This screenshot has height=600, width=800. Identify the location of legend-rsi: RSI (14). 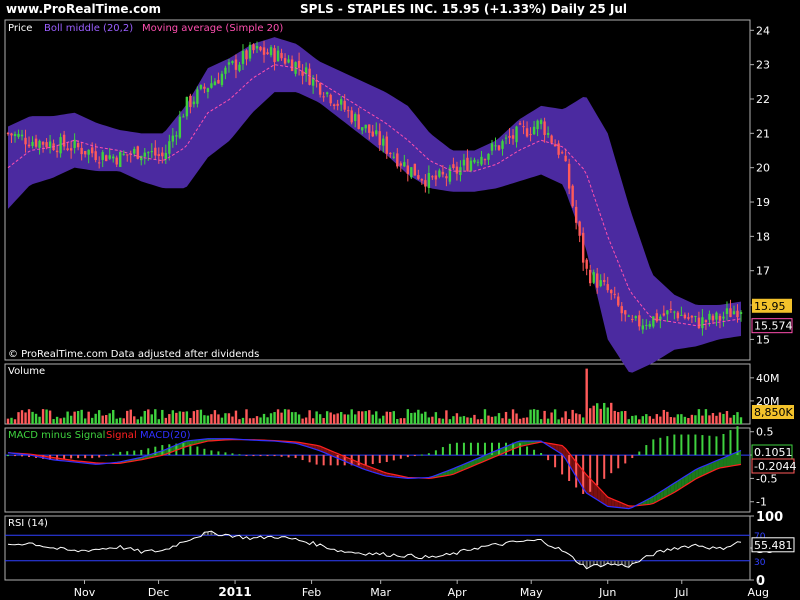
(28, 523).